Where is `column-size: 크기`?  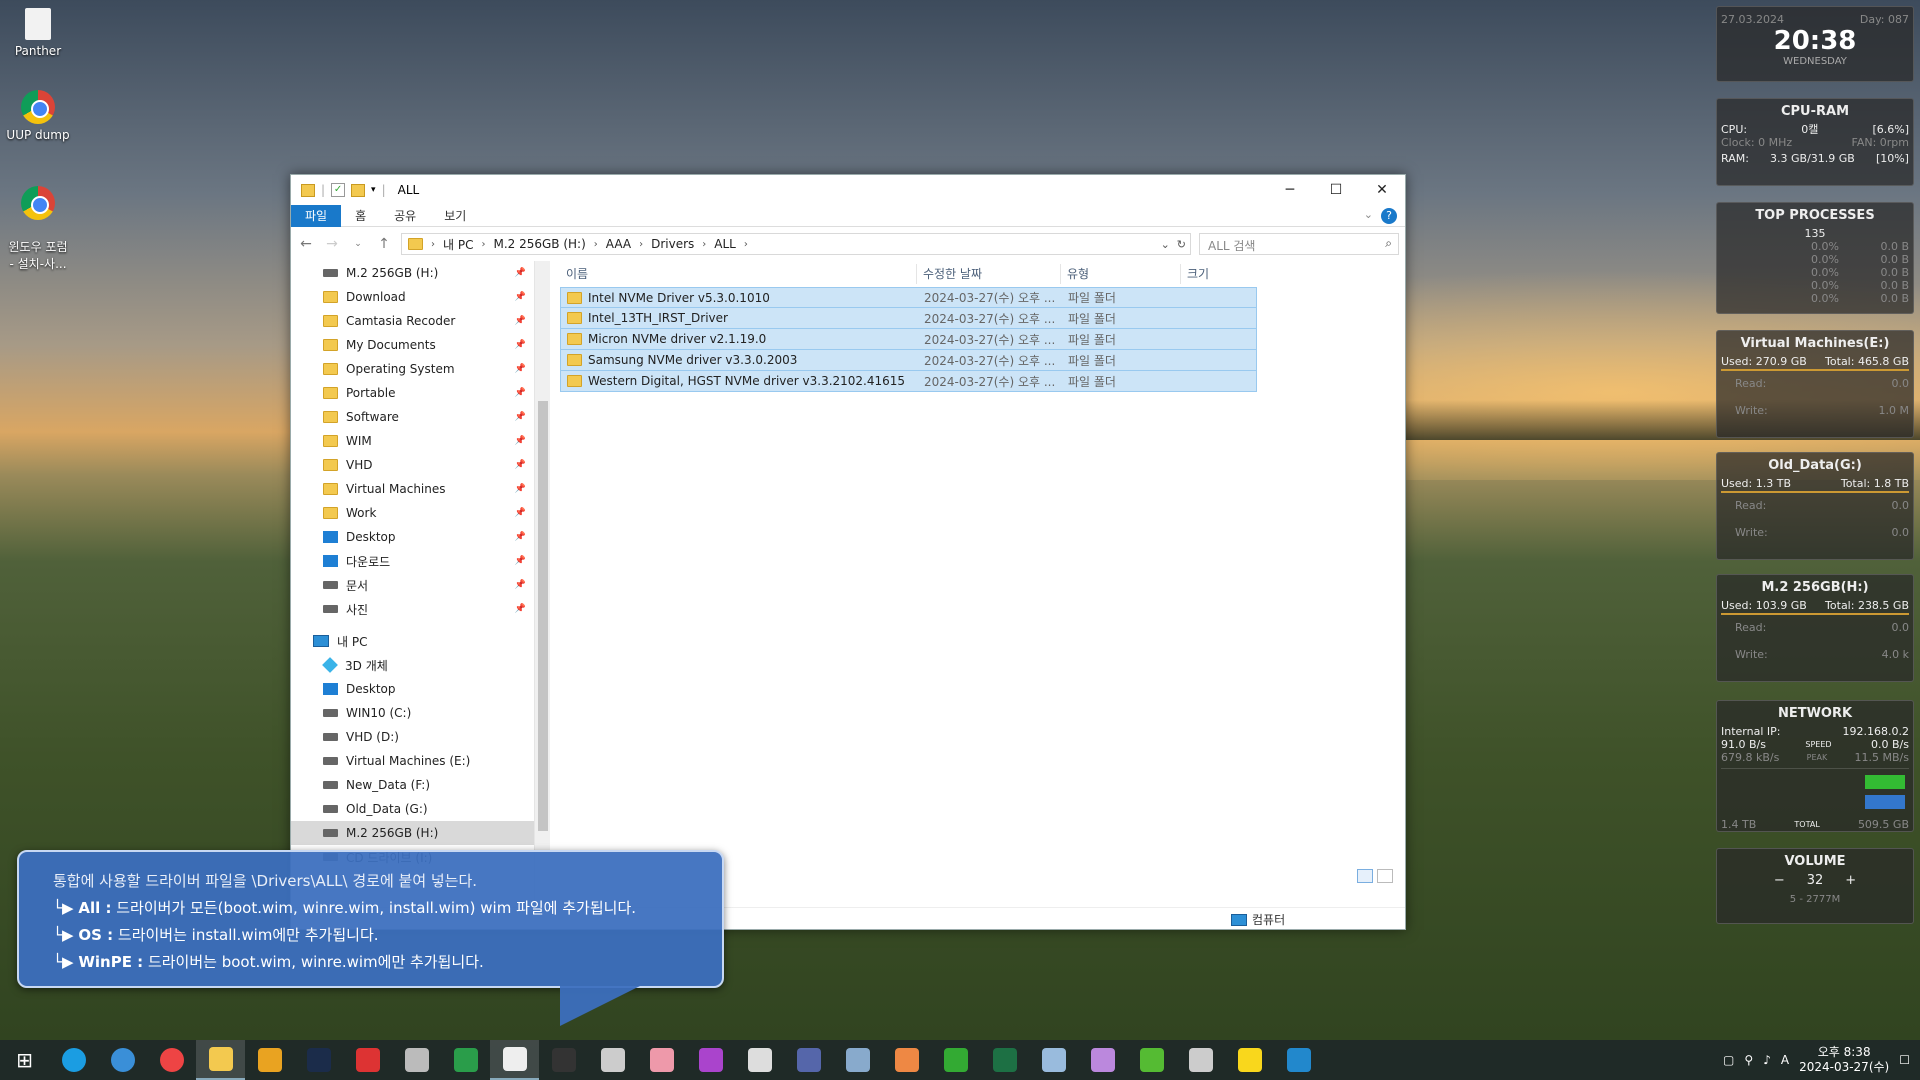 column-size: 크기 is located at coordinates (1221, 274).